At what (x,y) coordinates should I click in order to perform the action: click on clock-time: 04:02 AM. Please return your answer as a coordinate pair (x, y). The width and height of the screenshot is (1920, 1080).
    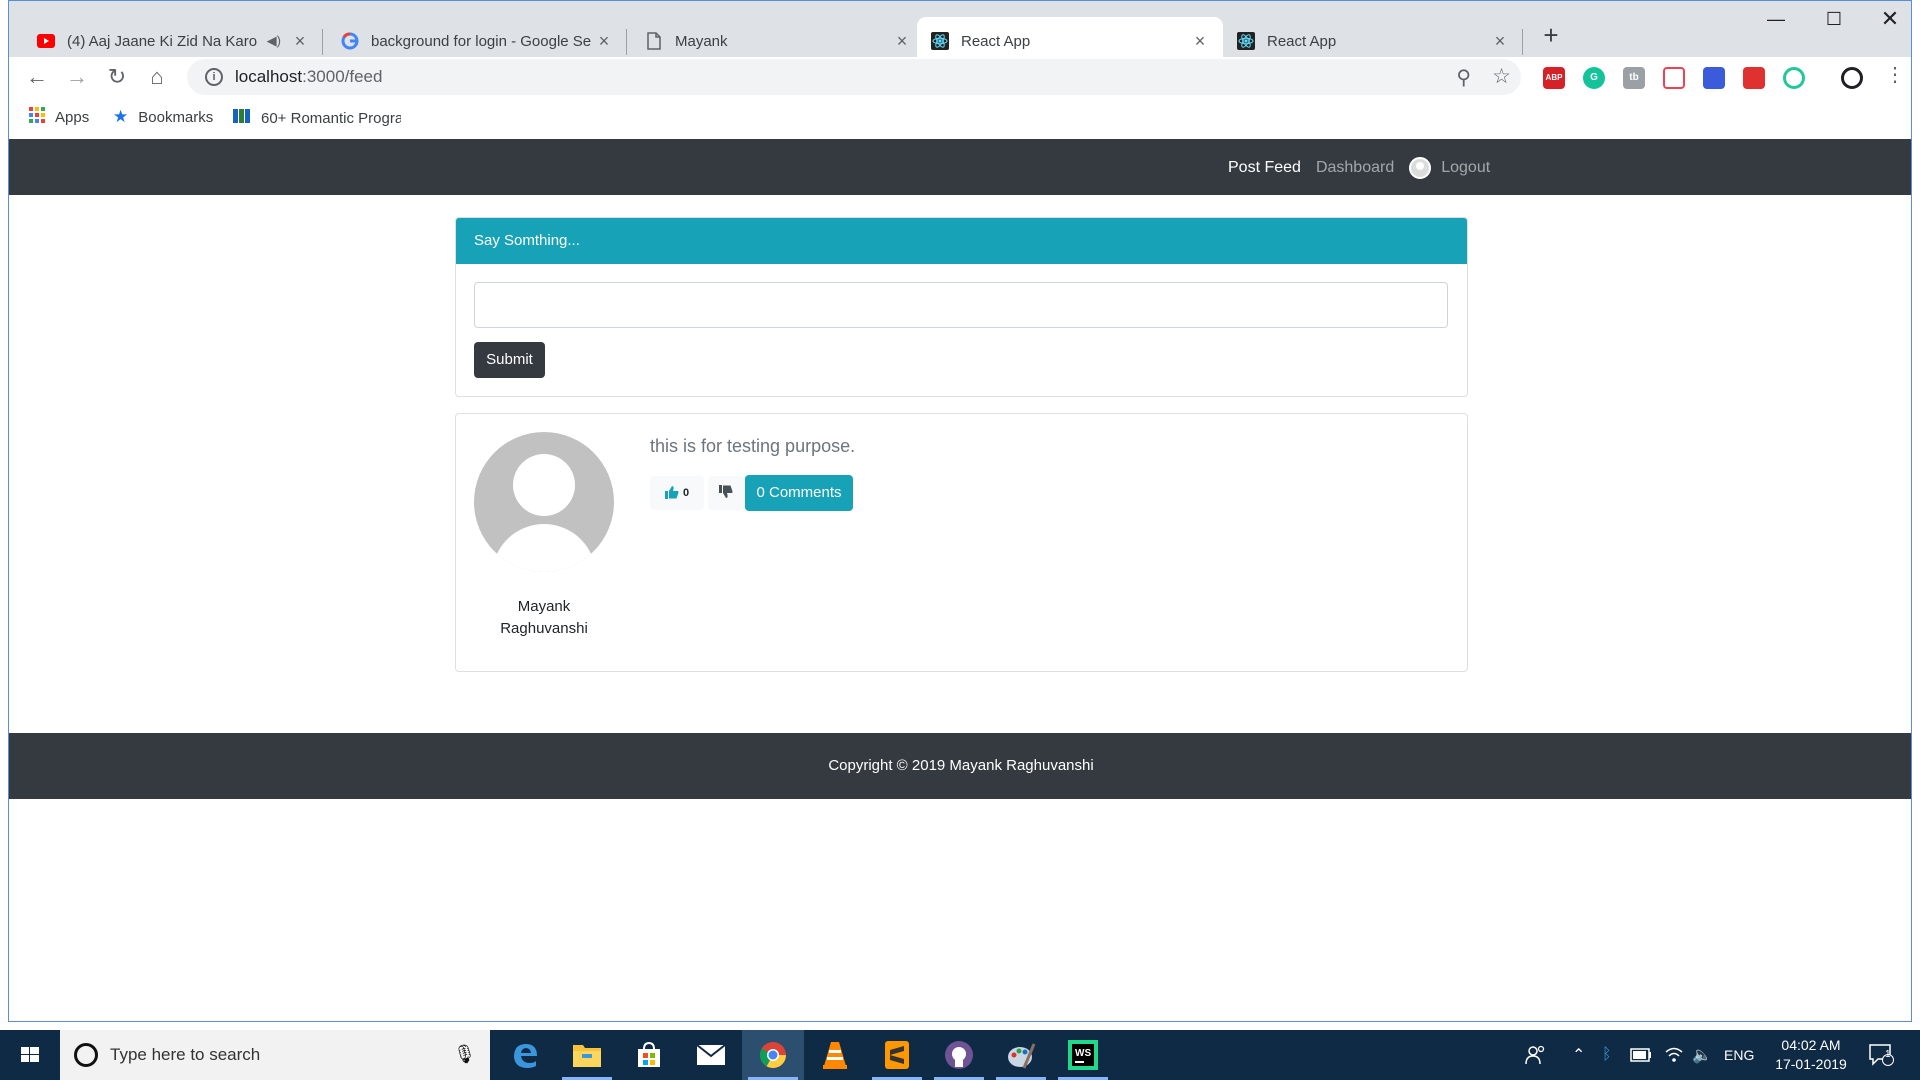
    Looking at the image, I should click on (1811, 1045).